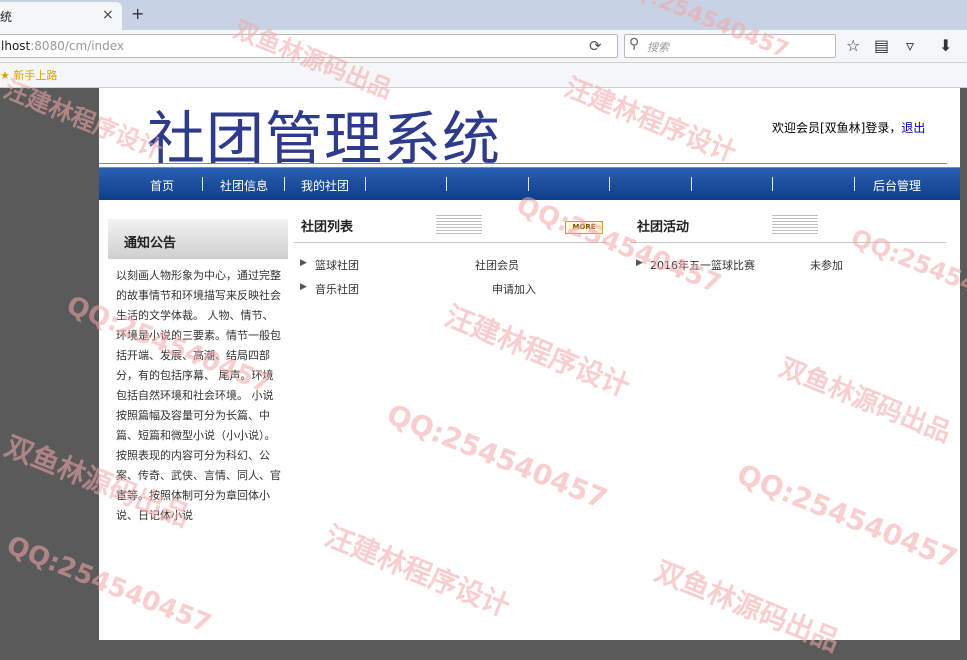 This screenshot has height=660, width=967. What do you see at coordinates (337, 289) in the screenshot?
I see `club-name: 音乐社团` at bounding box center [337, 289].